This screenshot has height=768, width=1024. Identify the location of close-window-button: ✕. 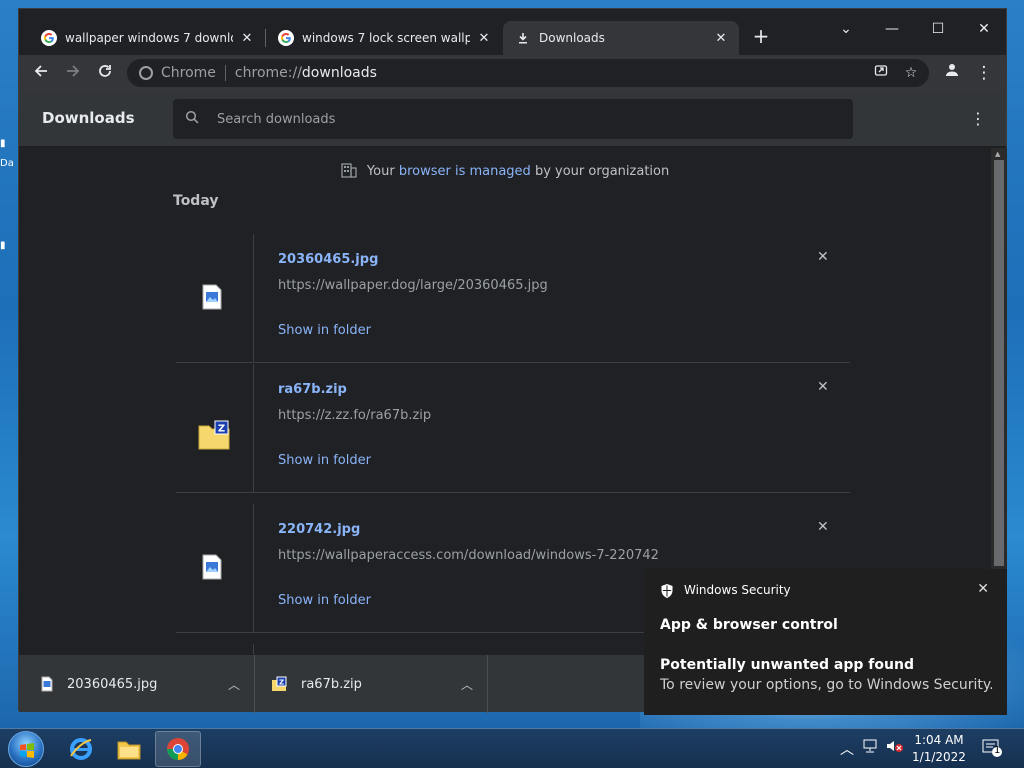
(984, 29).